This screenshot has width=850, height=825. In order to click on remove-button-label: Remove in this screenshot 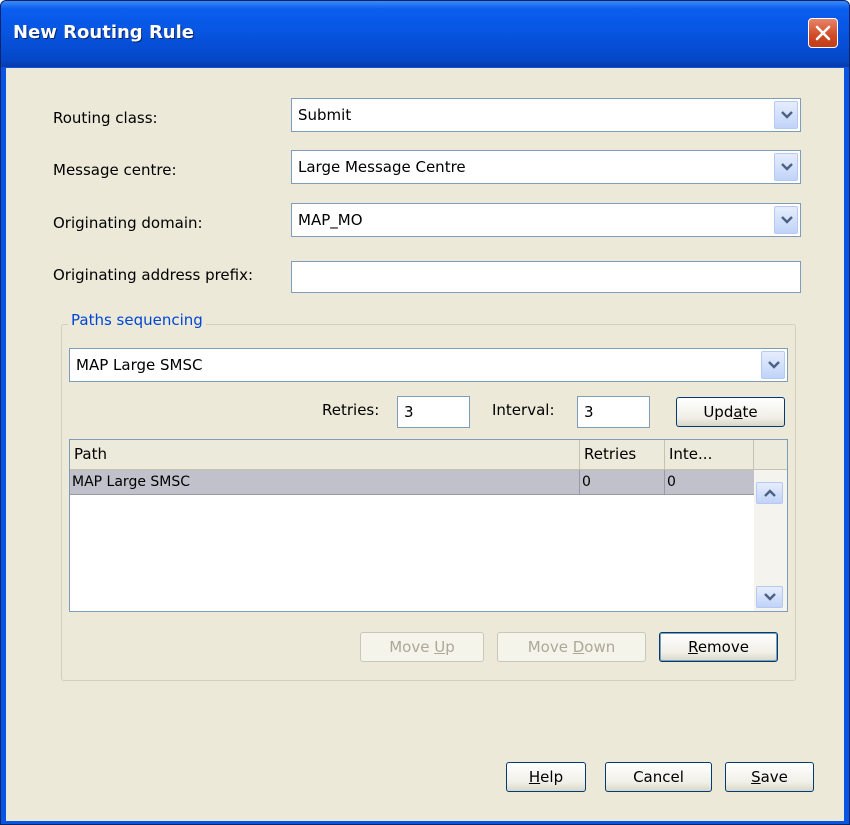, I will do `click(718, 647)`.